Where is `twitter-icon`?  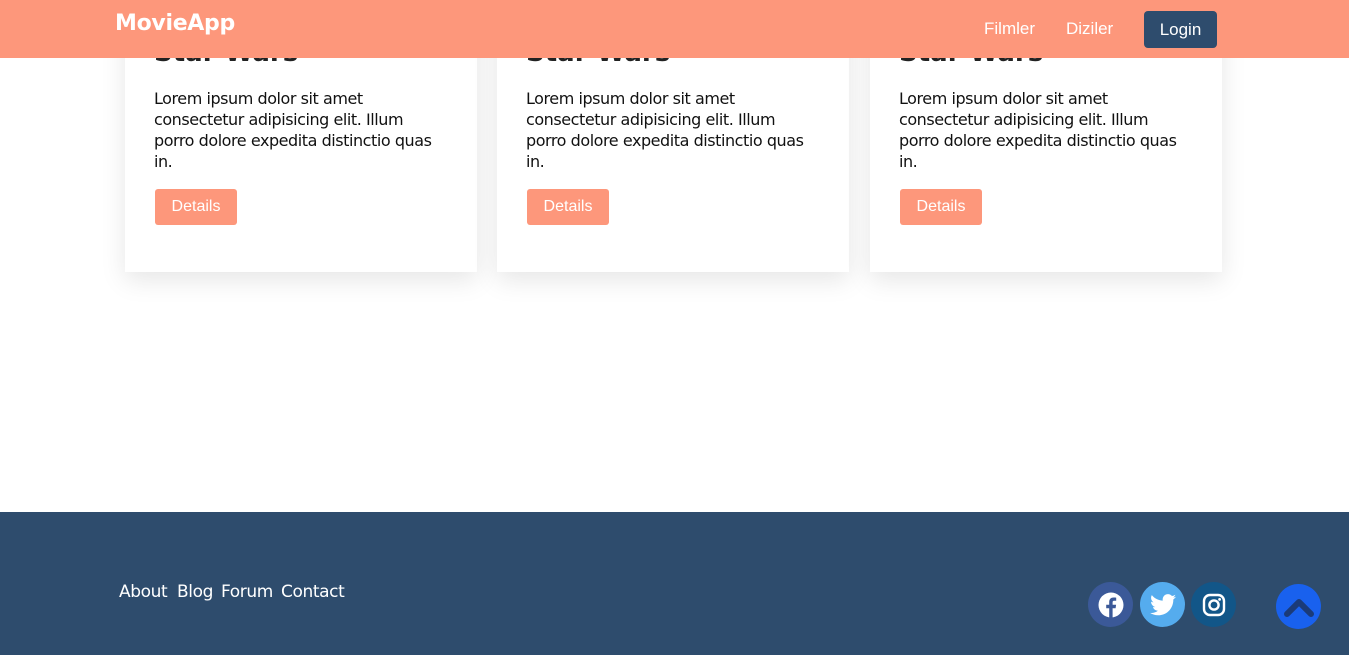
twitter-icon is located at coordinates (1162, 604).